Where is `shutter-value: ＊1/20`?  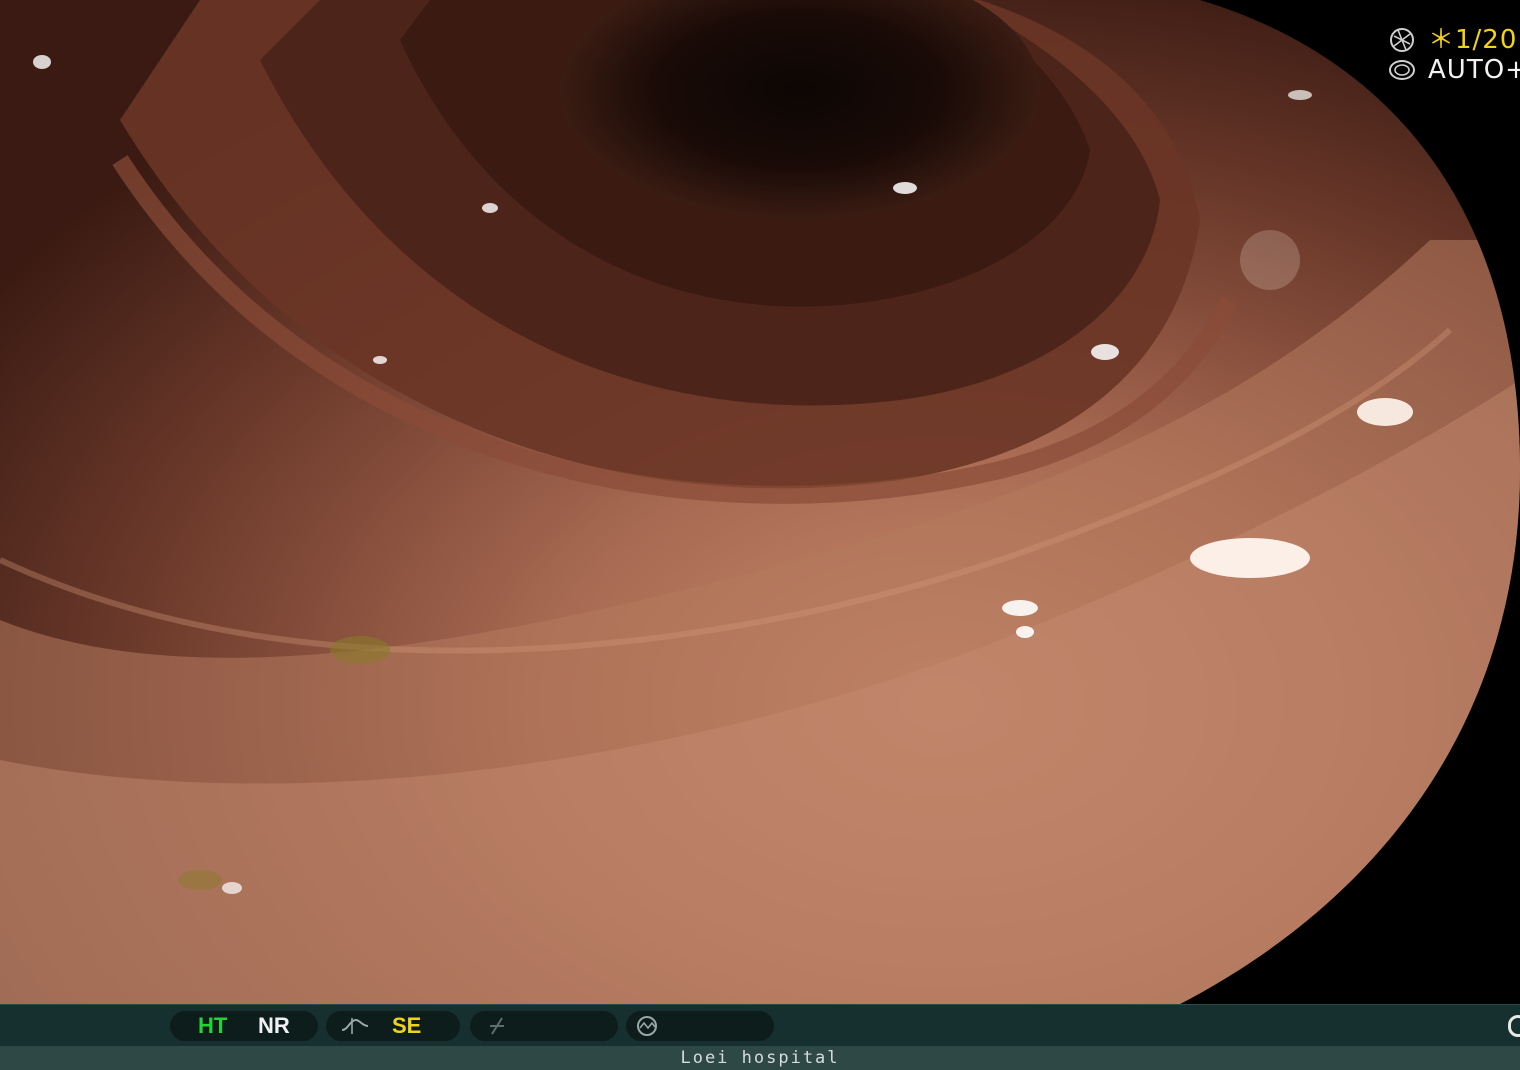 shutter-value: ＊1/20 is located at coordinates (1473, 40).